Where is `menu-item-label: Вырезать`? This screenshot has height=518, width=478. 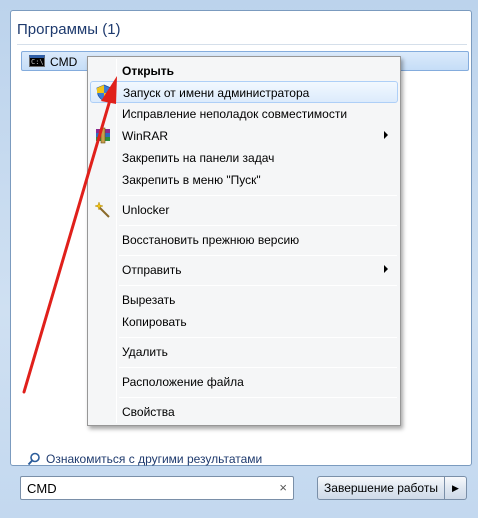
menu-item-label: Вырезать is located at coordinates (149, 300).